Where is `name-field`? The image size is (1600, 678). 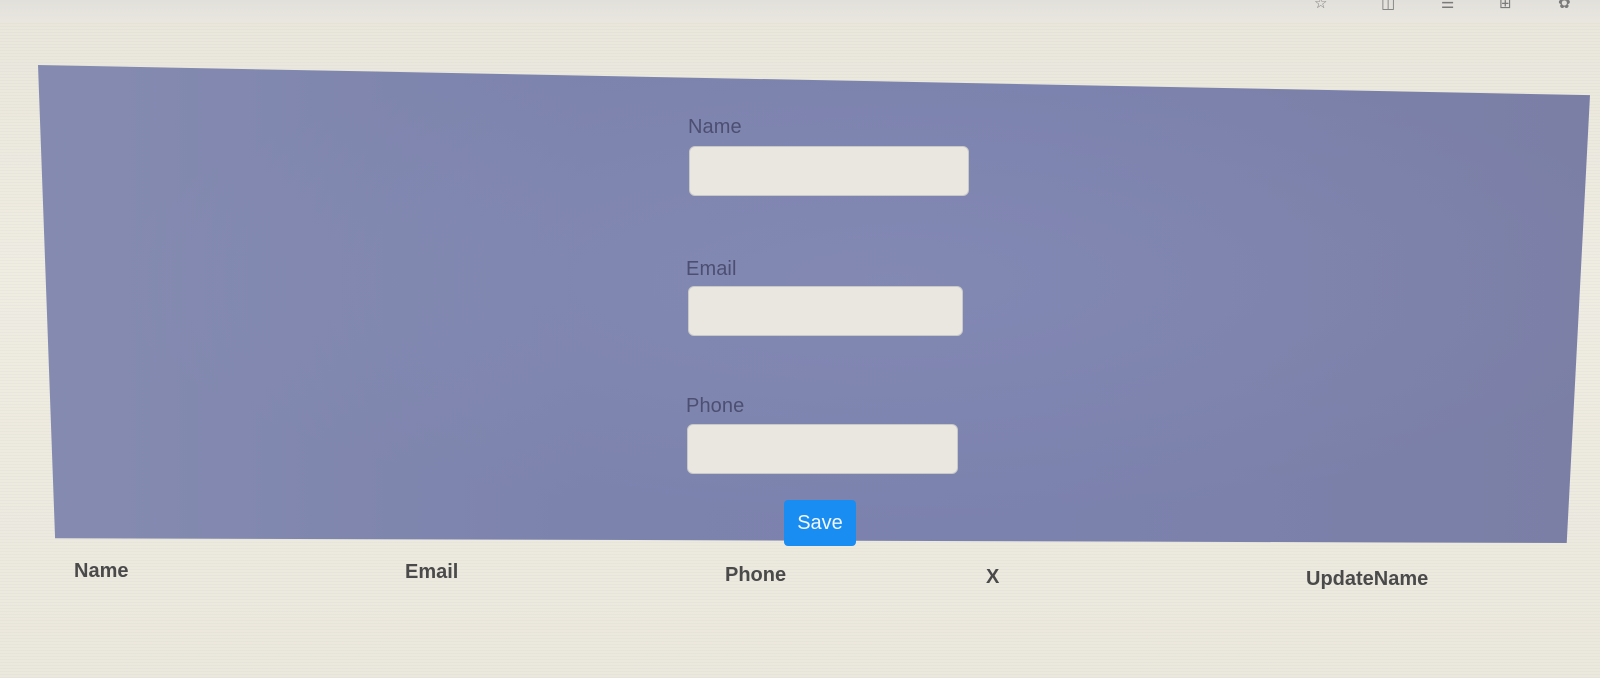
name-field is located at coordinates (829, 171).